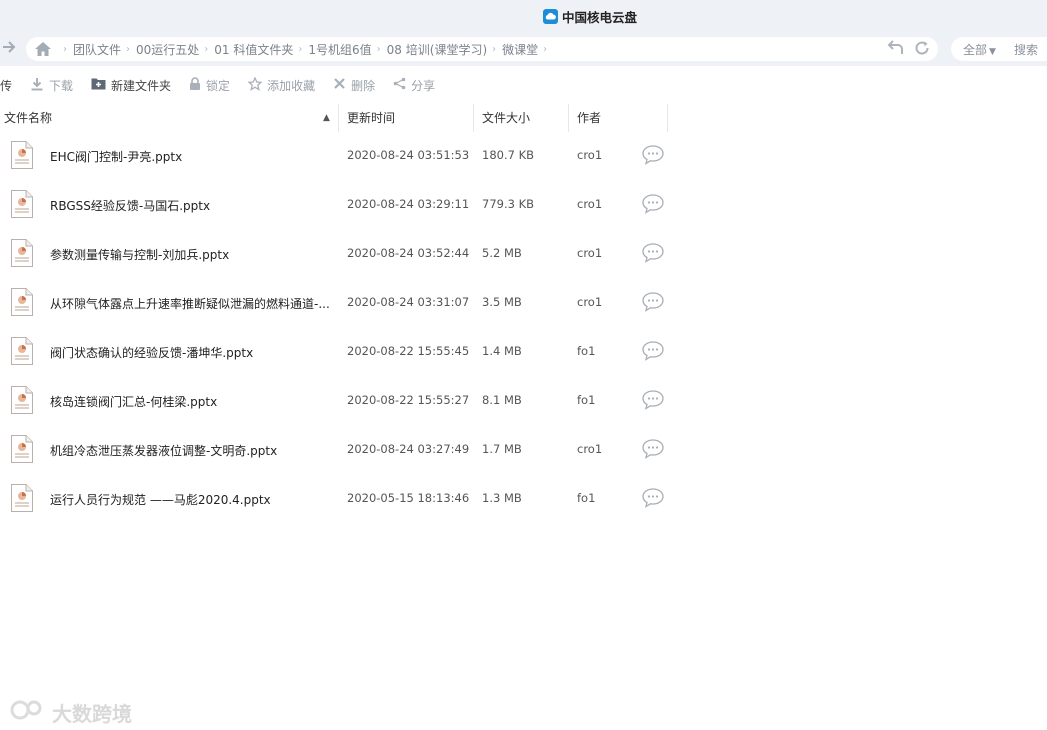 The image size is (1047, 730). I want to click on cloud-drive-logo-icon, so click(550, 16).